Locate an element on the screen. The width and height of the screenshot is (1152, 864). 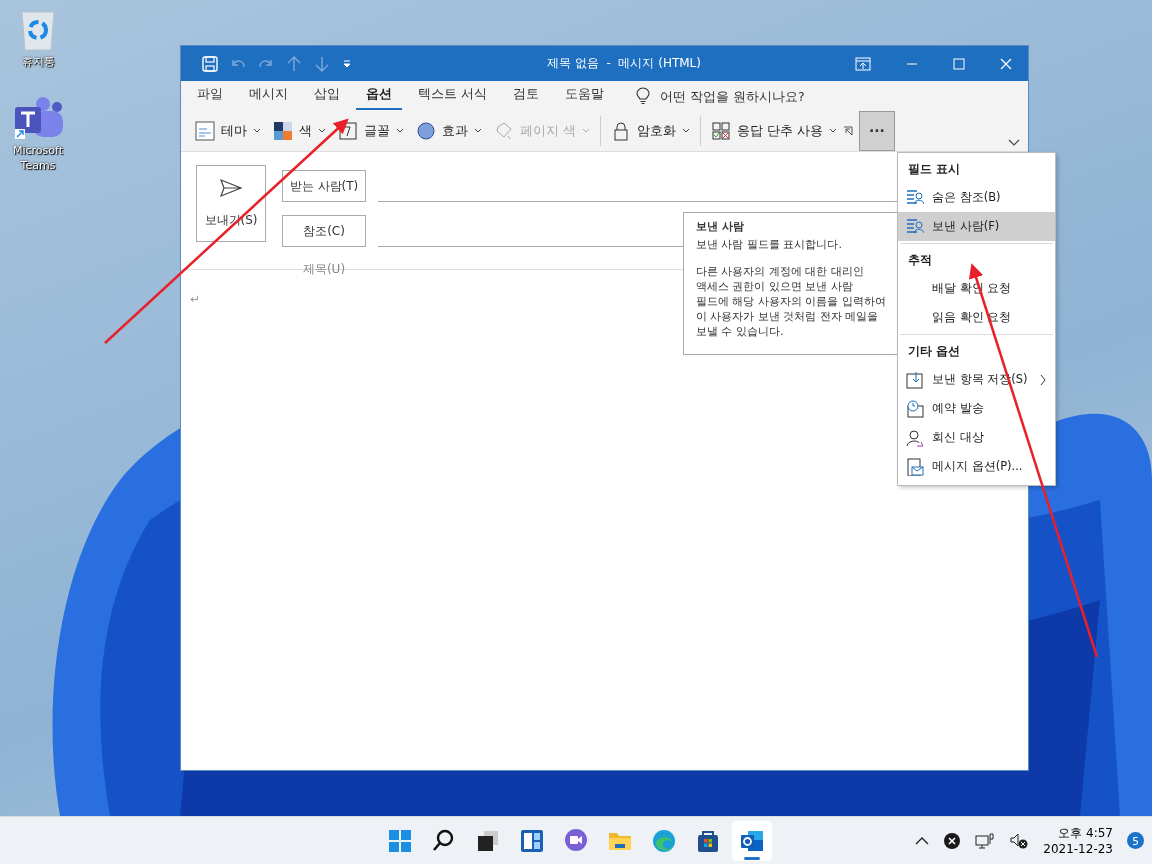
fonts-icon is located at coordinates (348, 131).